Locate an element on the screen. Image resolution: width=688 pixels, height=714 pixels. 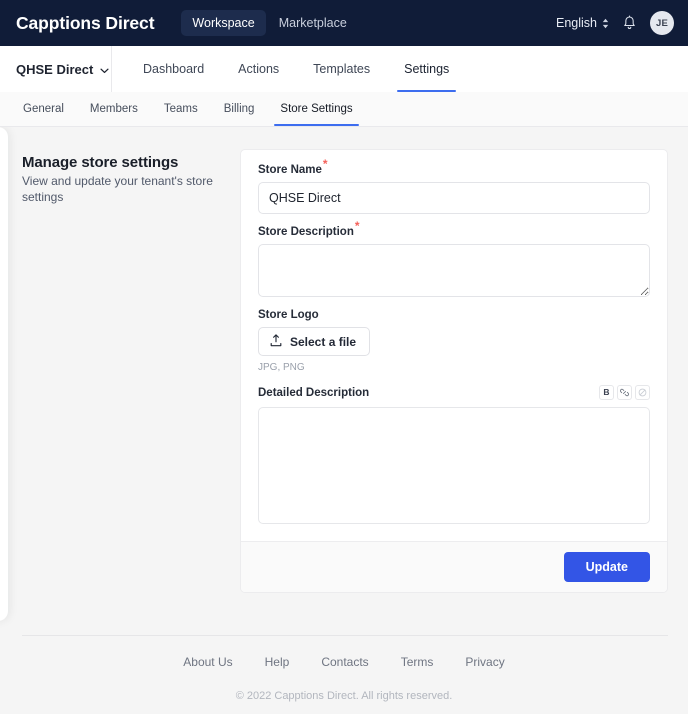
subtab-members: Members is located at coordinates (114, 109).